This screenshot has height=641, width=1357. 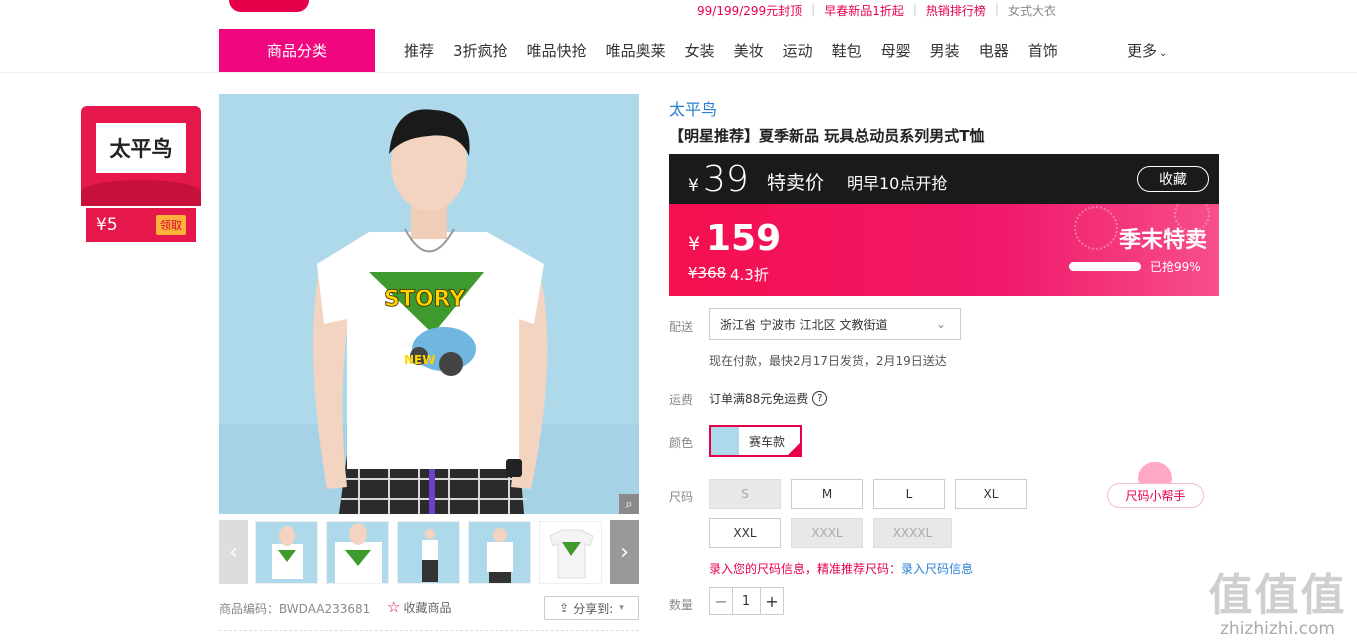 I want to click on share-label: 分享到:, so click(x=593, y=608).